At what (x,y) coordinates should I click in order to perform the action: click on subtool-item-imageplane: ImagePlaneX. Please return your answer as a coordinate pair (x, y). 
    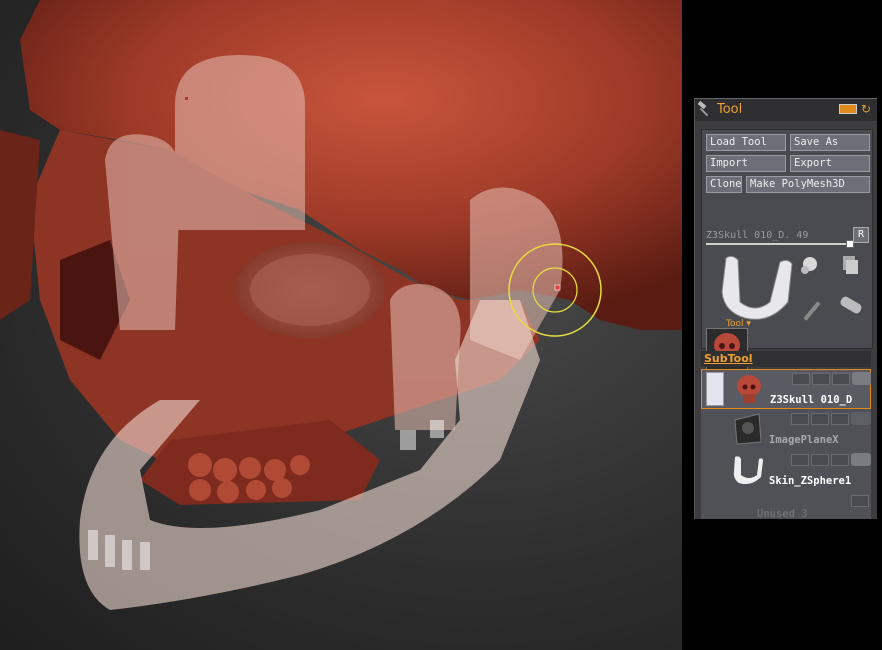
    Looking at the image, I should click on (786, 430).